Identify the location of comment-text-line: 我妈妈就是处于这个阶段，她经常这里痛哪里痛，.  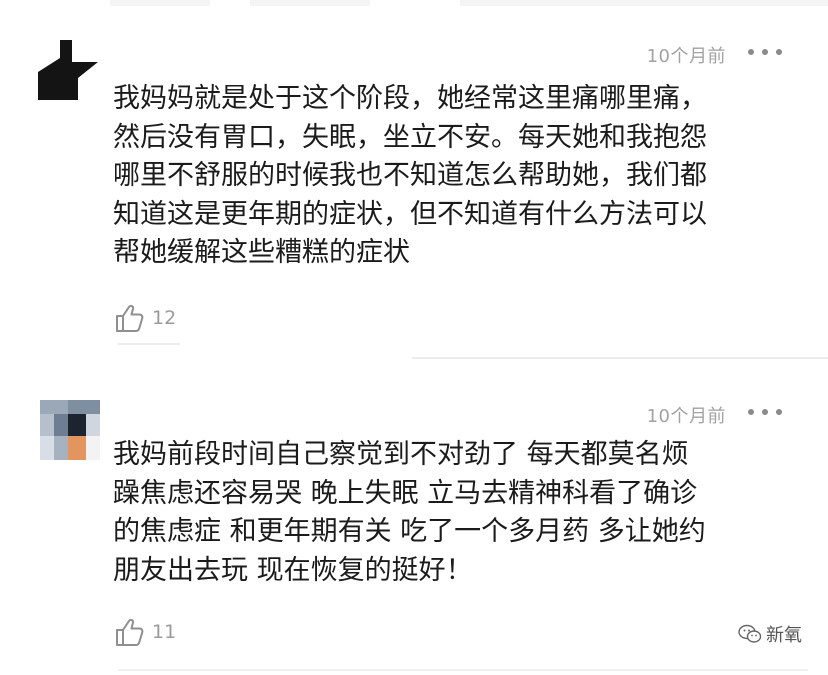
(410, 98).